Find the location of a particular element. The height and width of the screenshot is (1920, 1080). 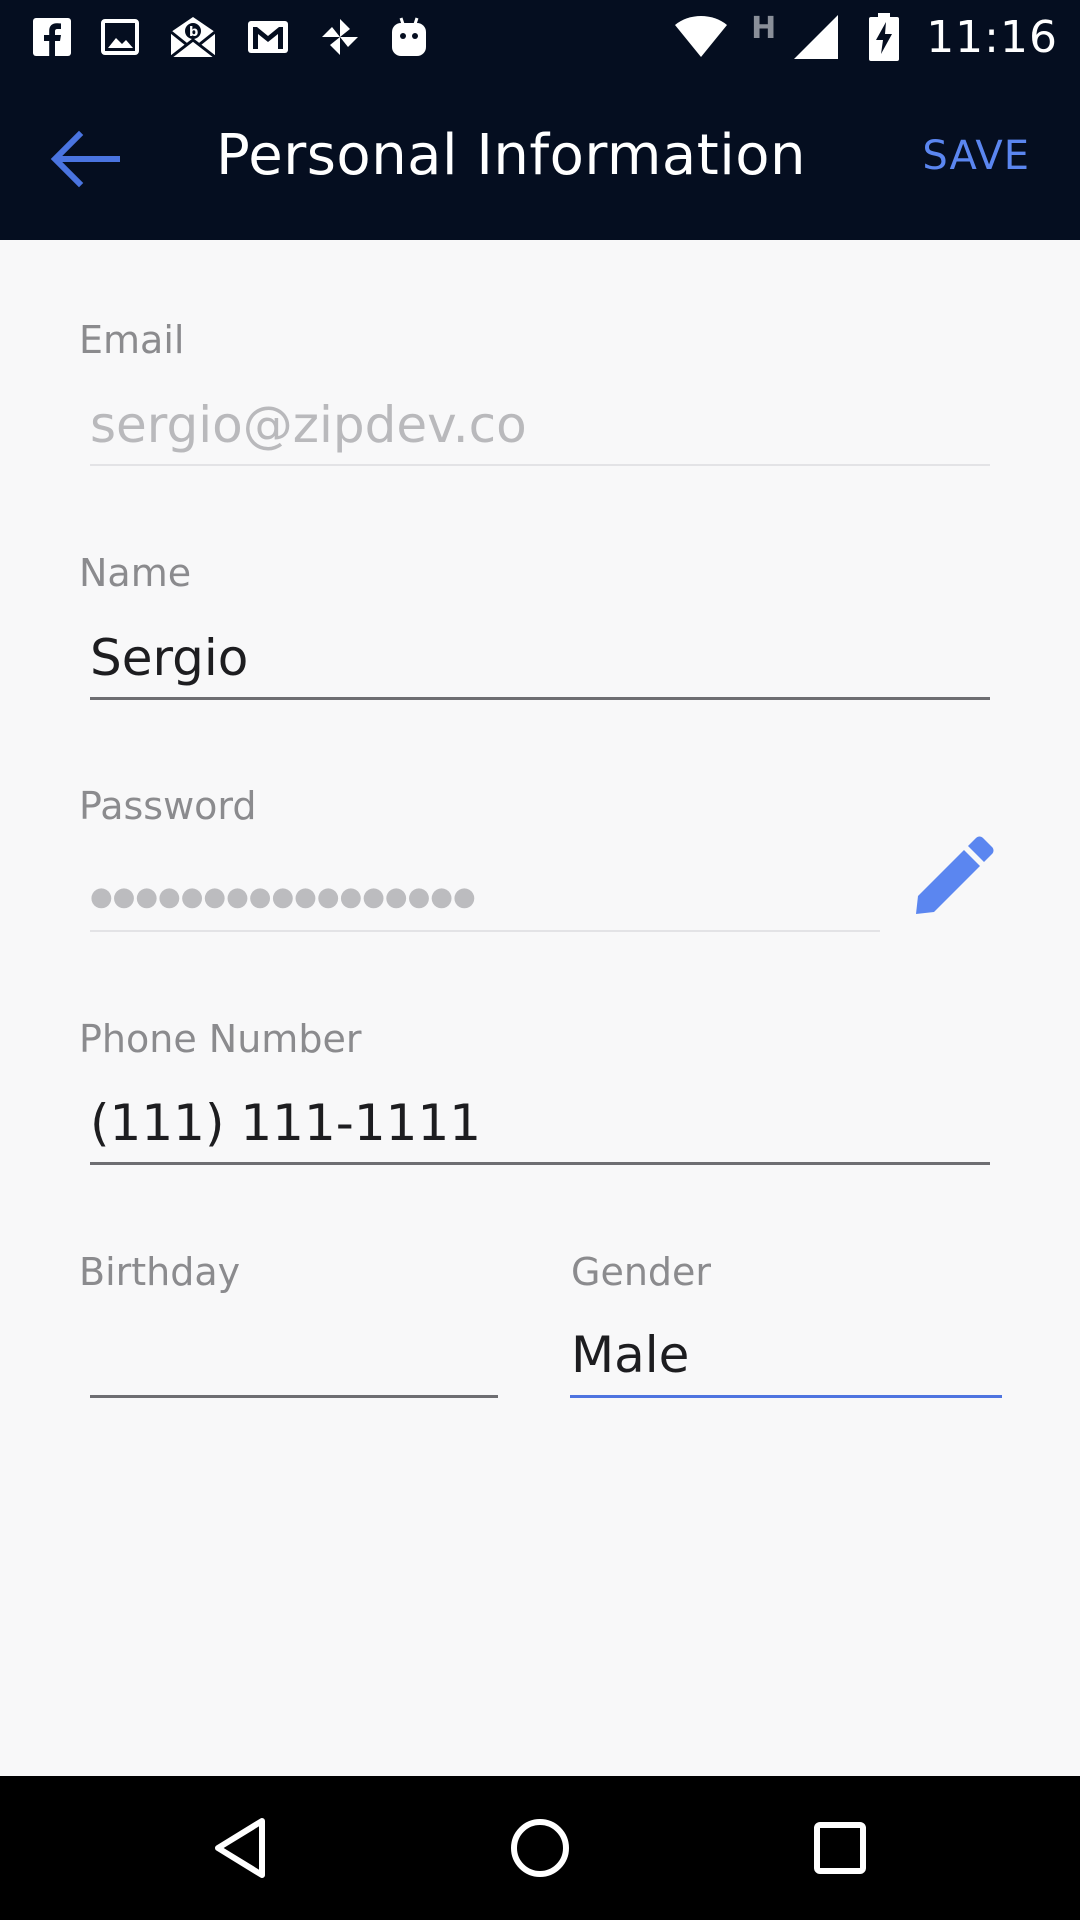

email-underline is located at coordinates (540, 465).